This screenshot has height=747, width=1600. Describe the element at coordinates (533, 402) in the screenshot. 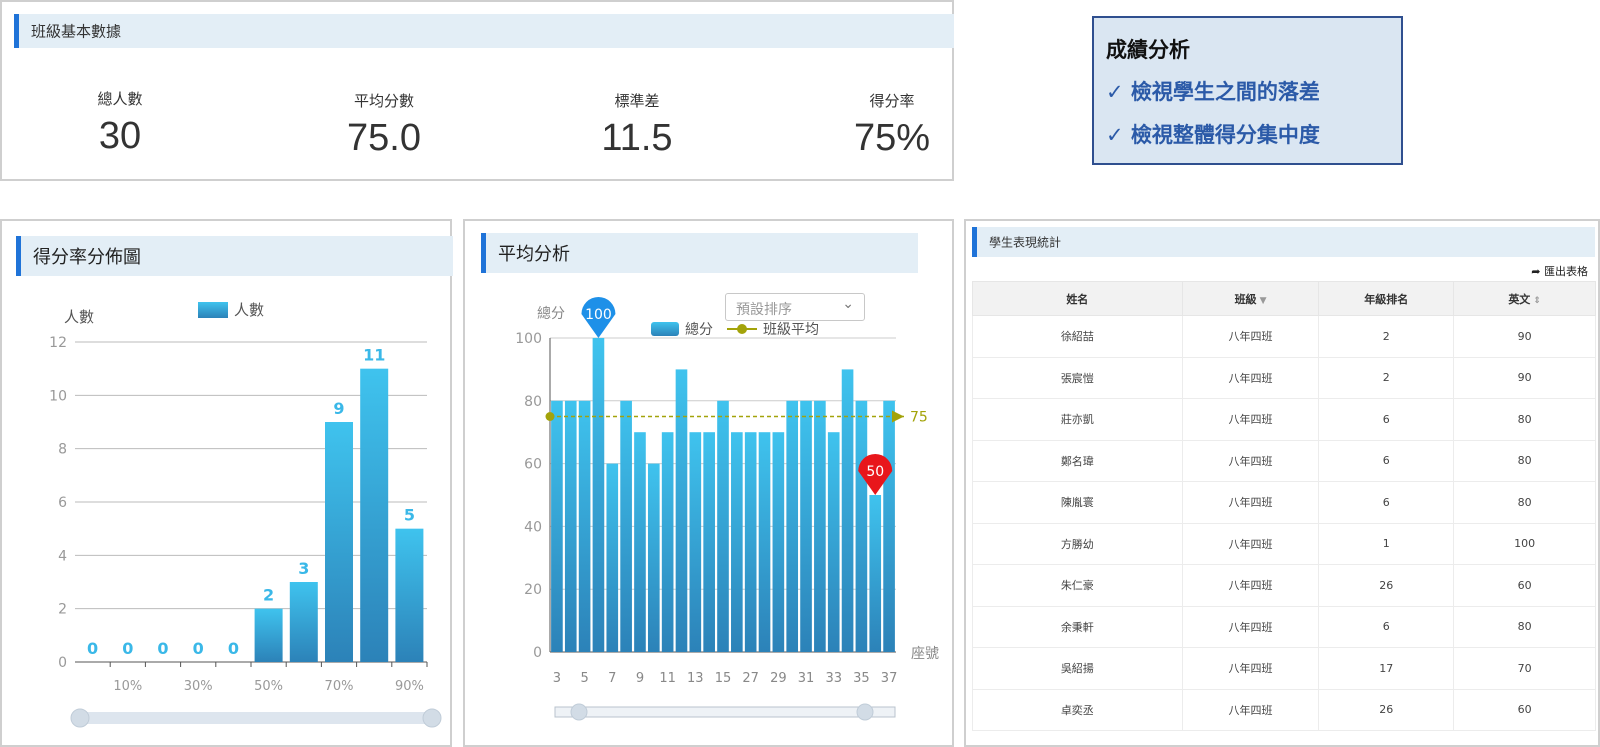

I see `y-tick-label: 80` at that location.